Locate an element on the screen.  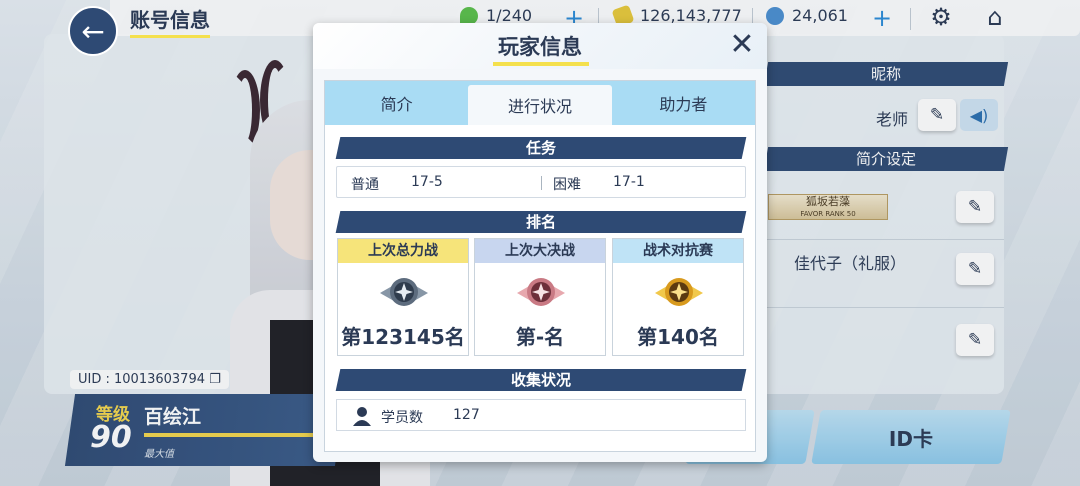
normal-value: 17-5 is located at coordinates (427, 182).